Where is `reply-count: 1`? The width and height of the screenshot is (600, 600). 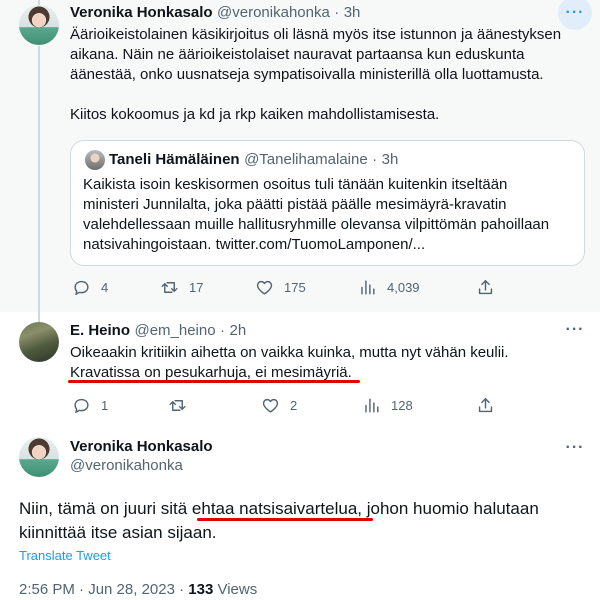
reply-count: 1 is located at coordinates (105, 405).